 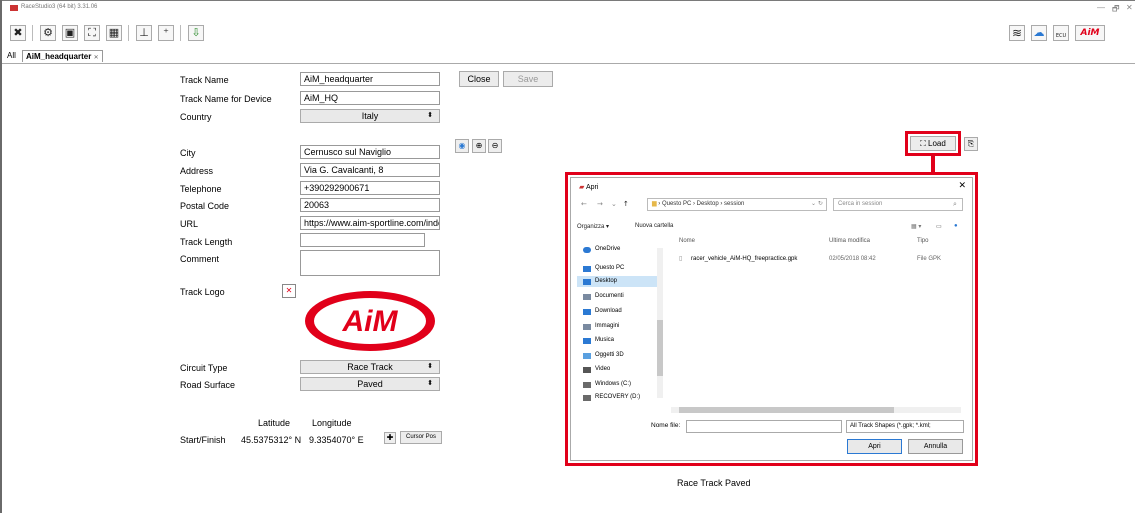 I want to click on new-folder-button: Nuova cartella, so click(x=654, y=226).